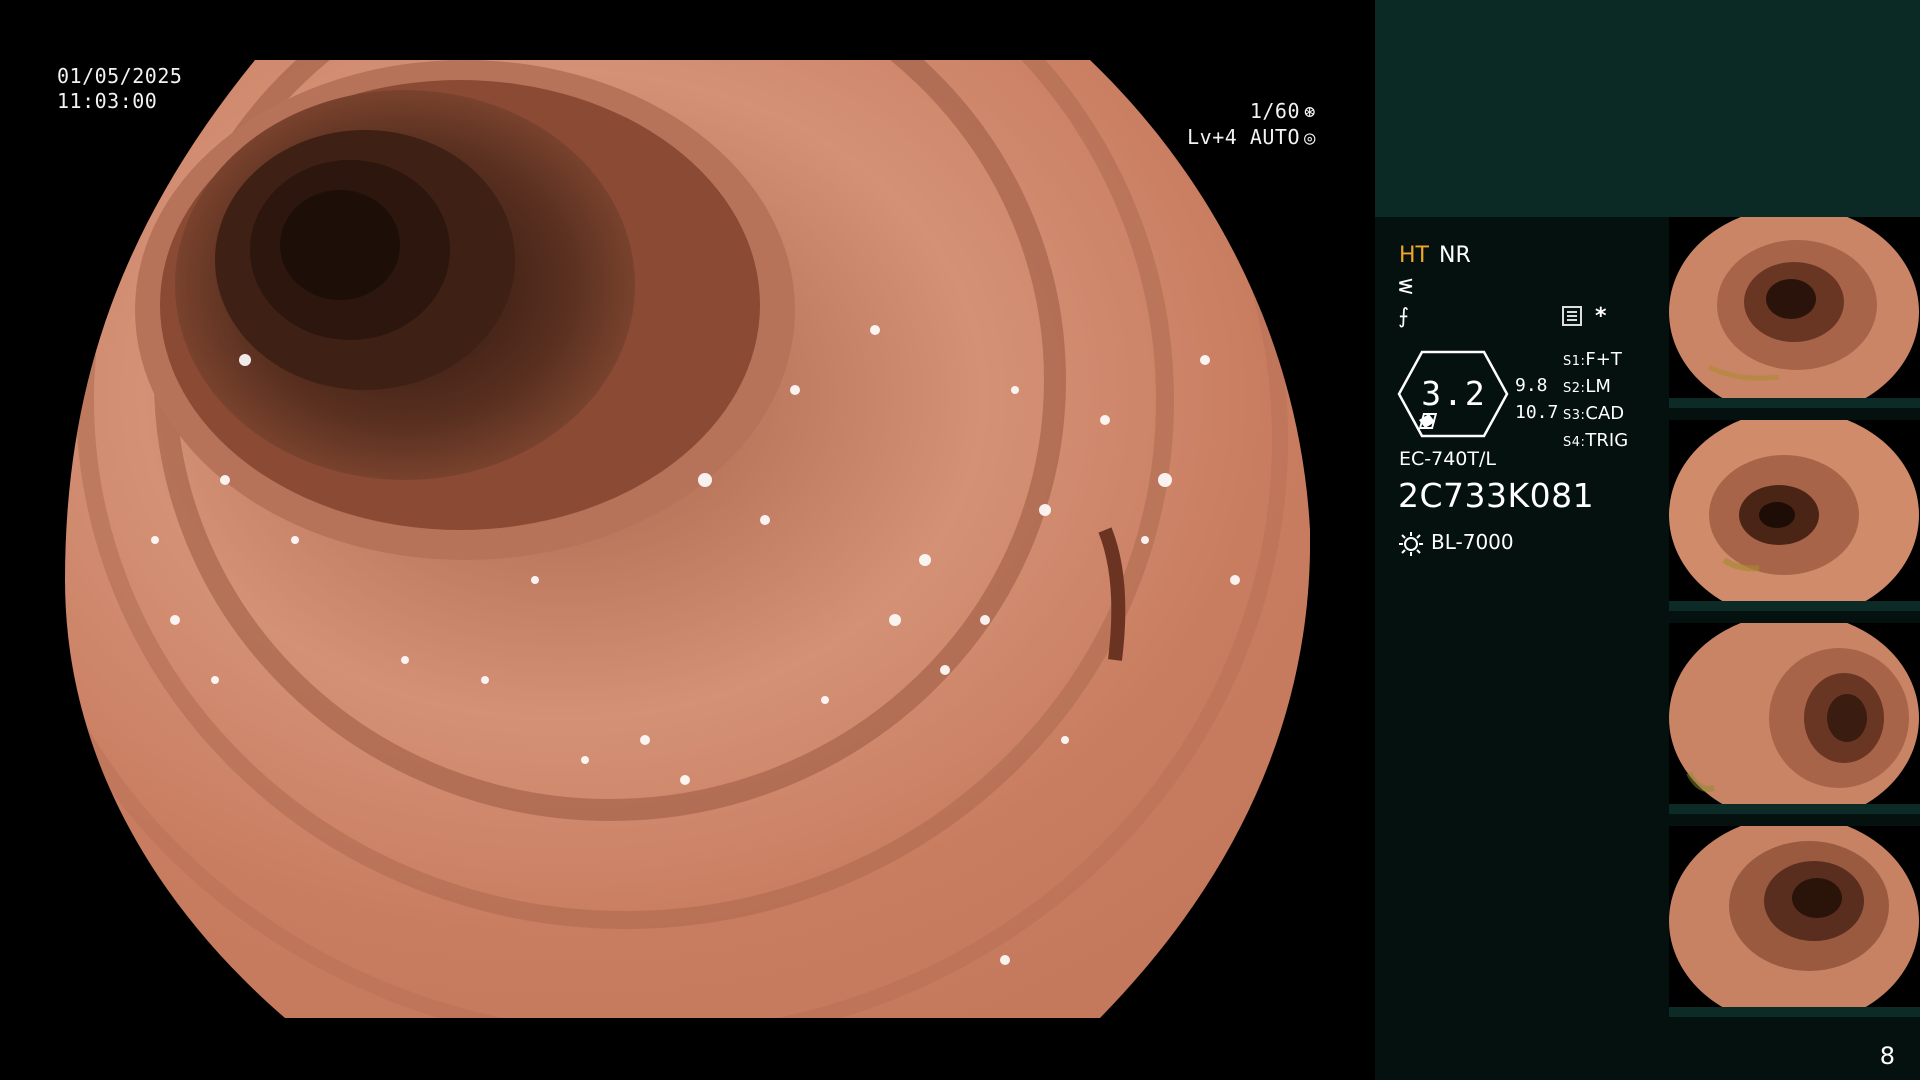  What do you see at coordinates (1274, 111) in the screenshot?
I see `shutter-text: 1/60` at bounding box center [1274, 111].